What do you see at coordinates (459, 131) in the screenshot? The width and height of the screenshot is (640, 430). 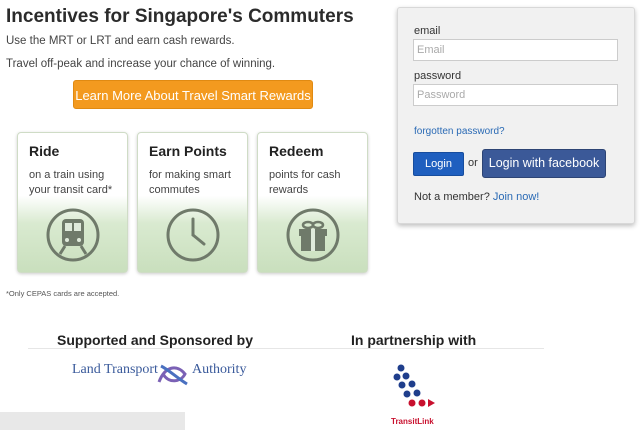 I see `forgot-password-link: forgotten password?` at bounding box center [459, 131].